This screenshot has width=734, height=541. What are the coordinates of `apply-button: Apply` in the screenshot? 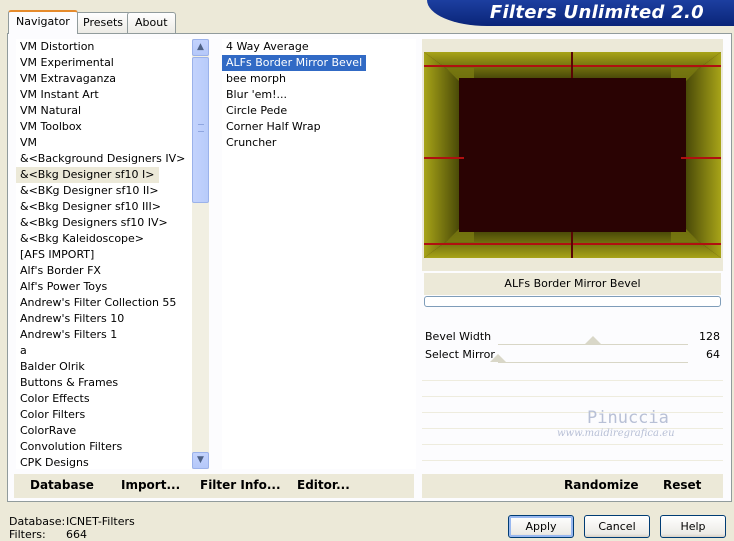 It's located at (541, 526).